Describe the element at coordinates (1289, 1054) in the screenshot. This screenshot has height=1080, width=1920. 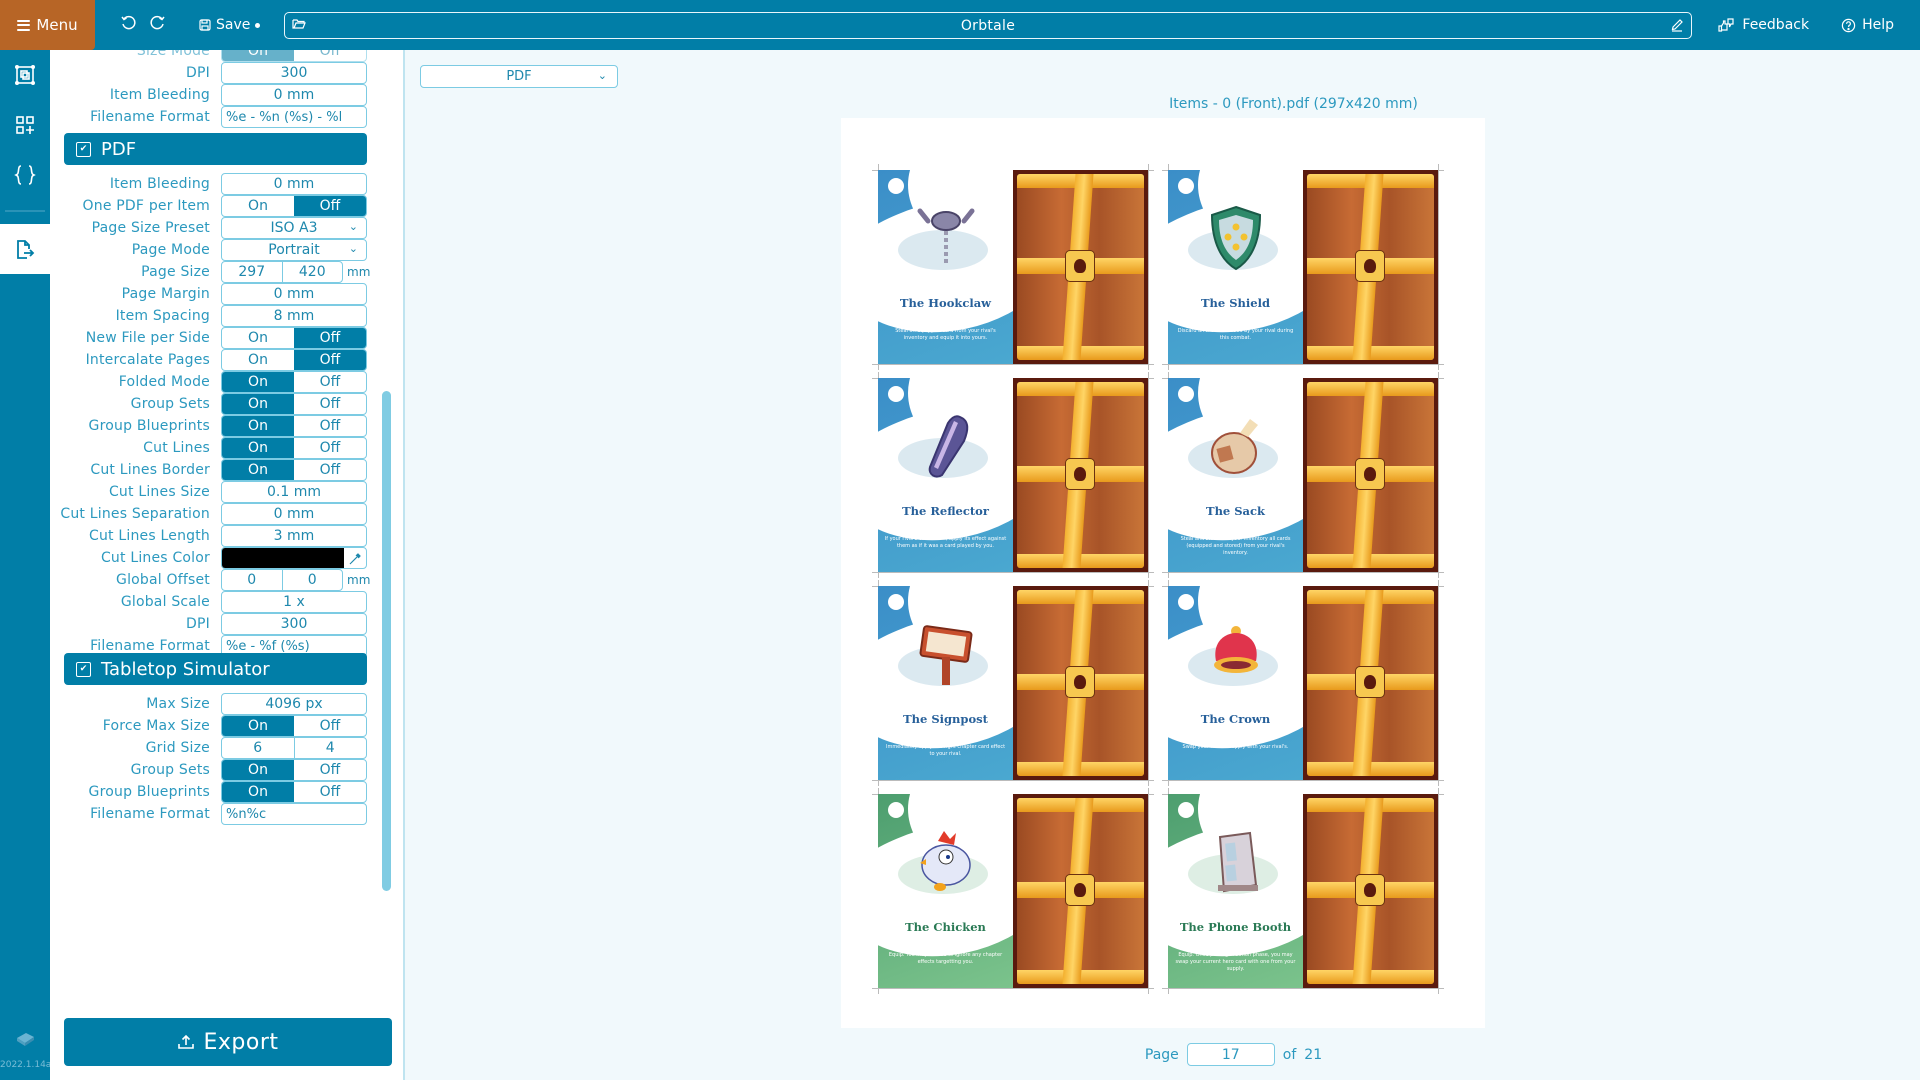
I see `of-label: of` at that location.